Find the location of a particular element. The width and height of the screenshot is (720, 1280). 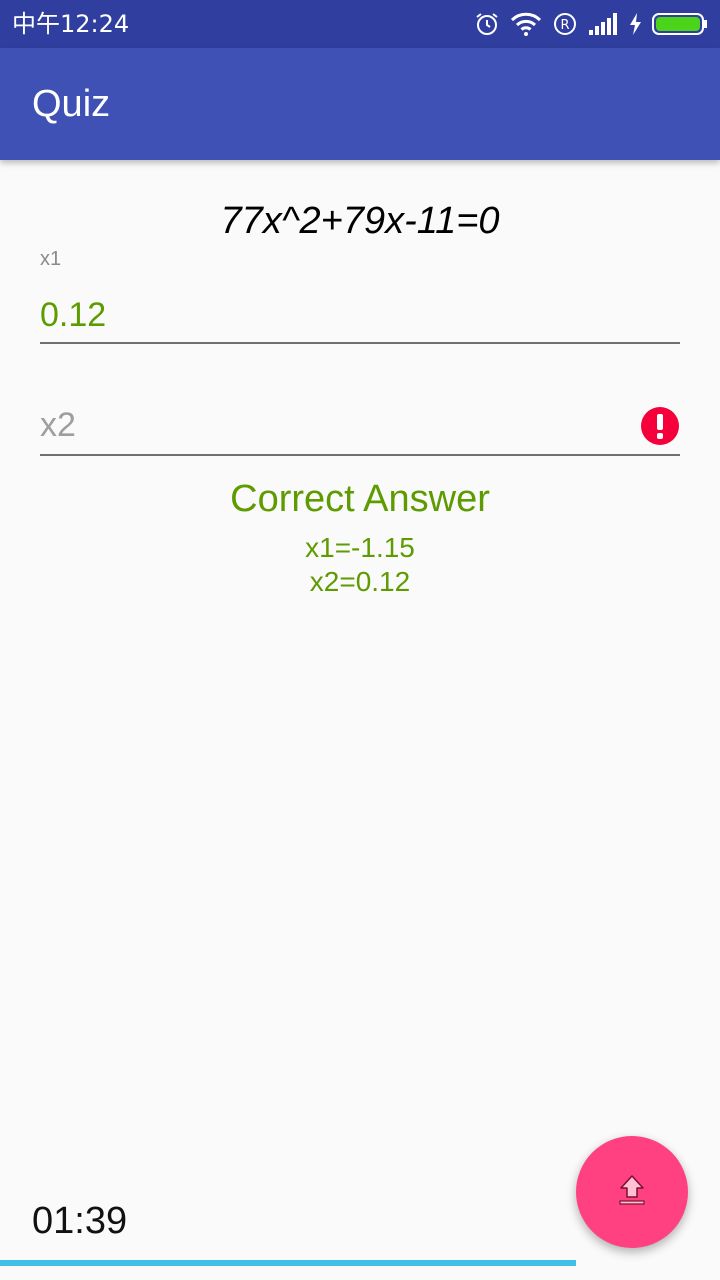

status-bar: 中午12:24 R is located at coordinates (360, 24).